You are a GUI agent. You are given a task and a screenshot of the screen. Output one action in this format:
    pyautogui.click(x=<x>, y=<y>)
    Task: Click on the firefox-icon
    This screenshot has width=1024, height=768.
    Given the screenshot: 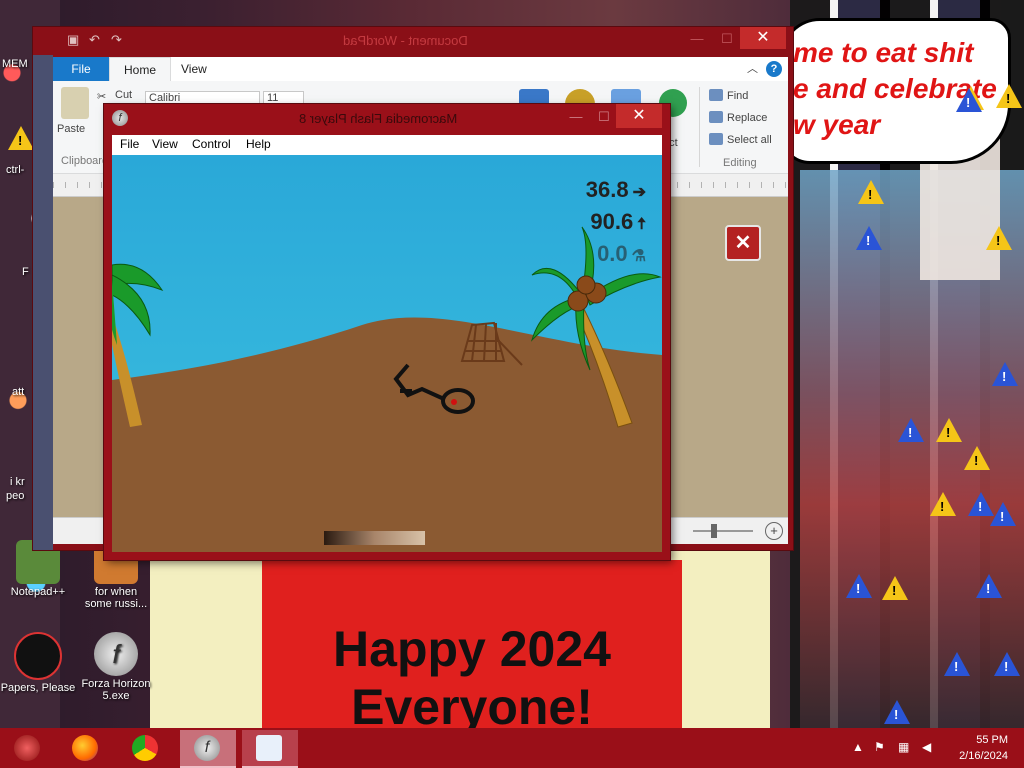 What is the action you would take?
    pyautogui.click(x=85, y=748)
    